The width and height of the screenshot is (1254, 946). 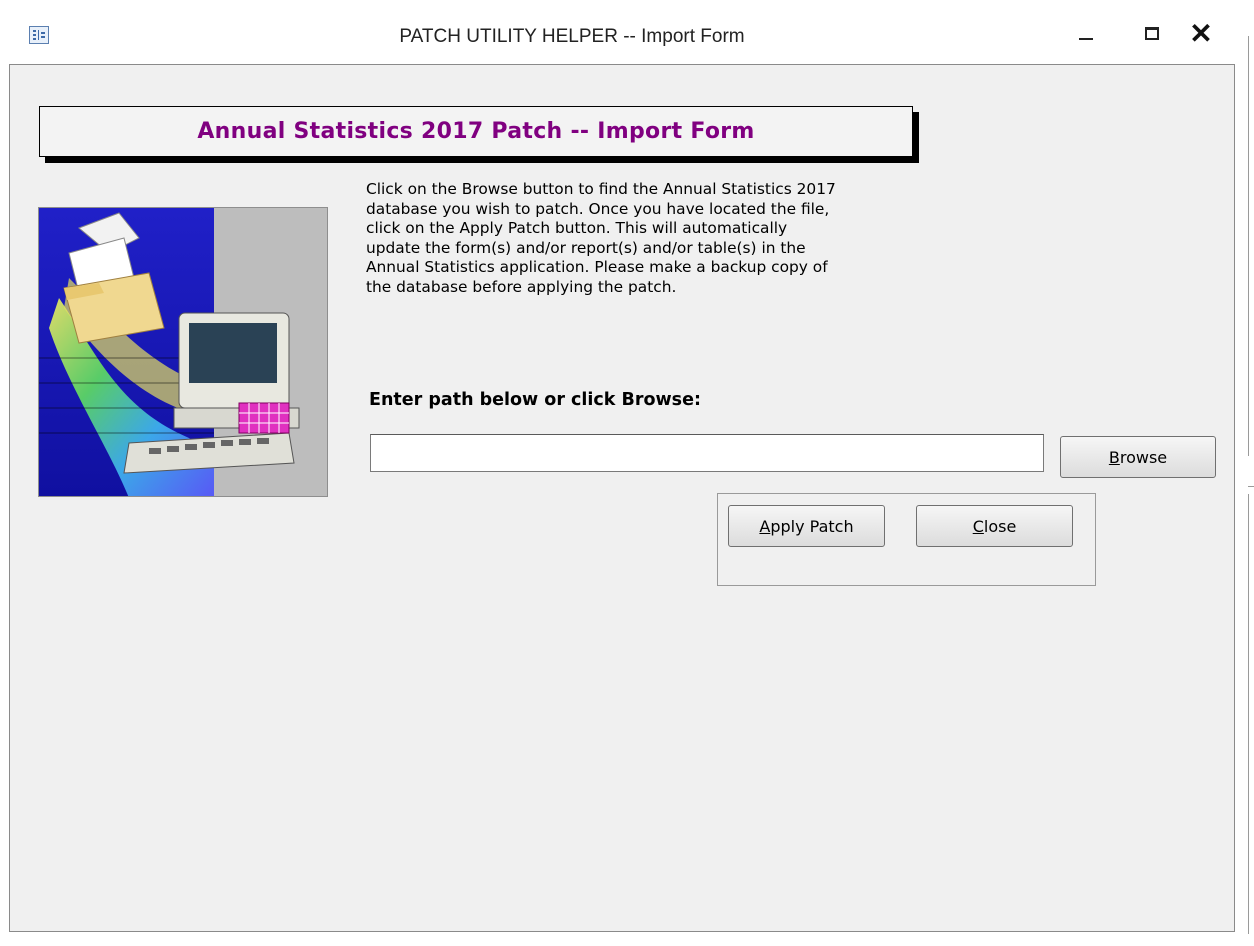 What do you see at coordinates (812, 526) in the screenshot?
I see `apply-label: pply Patch` at bounding box center [812, 526].